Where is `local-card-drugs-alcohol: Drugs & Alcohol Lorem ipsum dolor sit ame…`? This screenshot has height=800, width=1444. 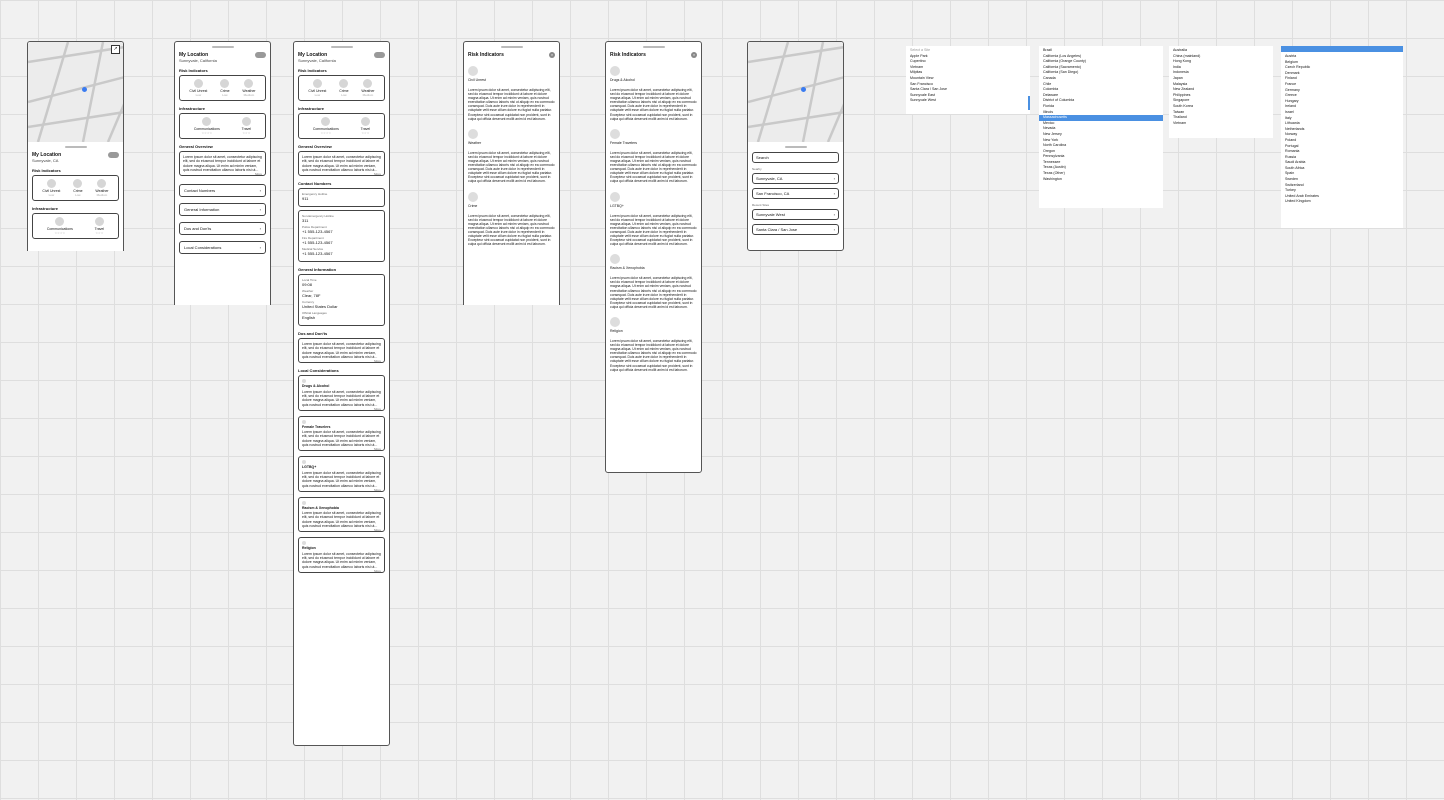 local-card-drugs-alcohol: Drugs & Alcohol Lorem ipsum dolor sit ame… is located at coordinates (341, 393).